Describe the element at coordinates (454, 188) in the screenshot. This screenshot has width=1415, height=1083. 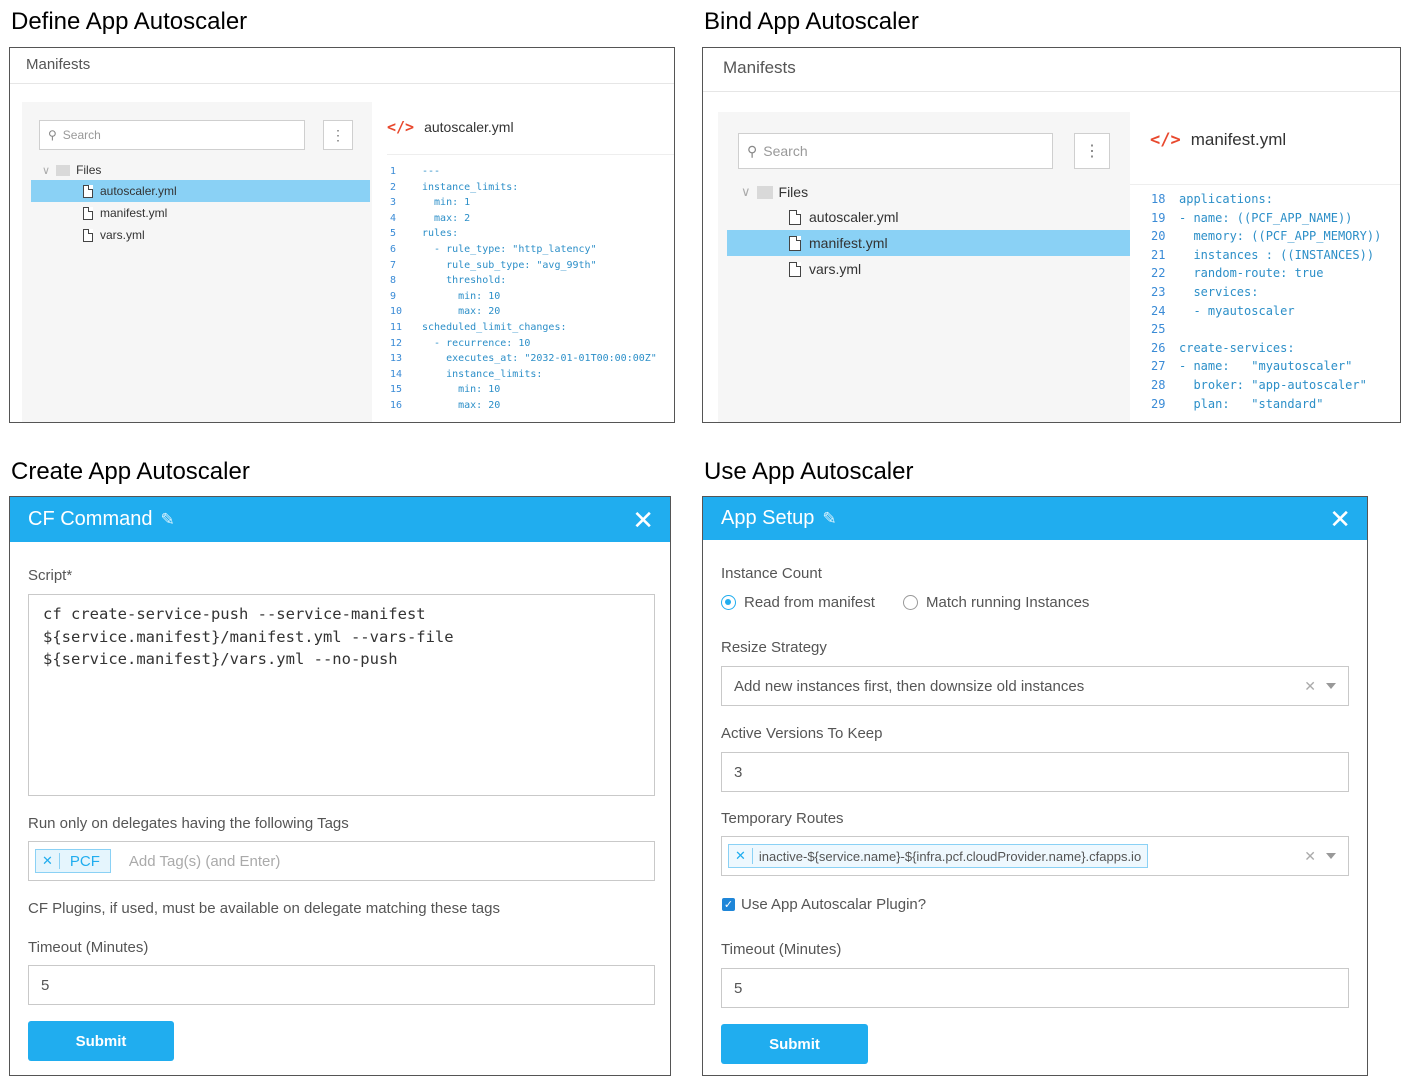
I see `code-line: 2 instance_limits:` at that location.